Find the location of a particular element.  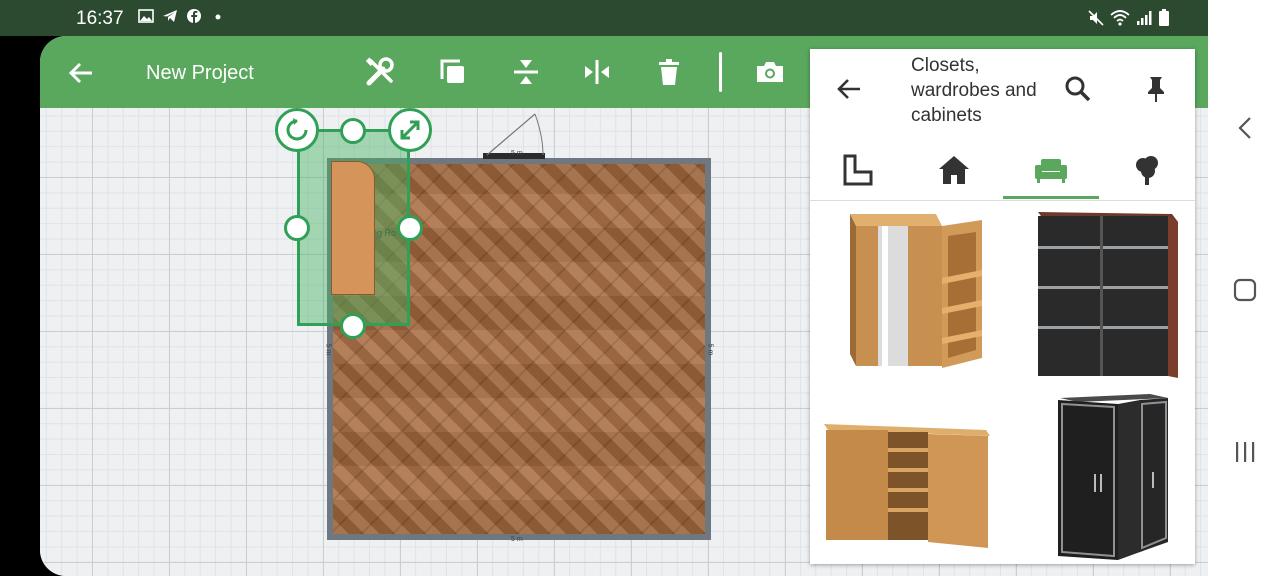

catalog-item-wardrobe-corner is located at coordinates (1107, 476).